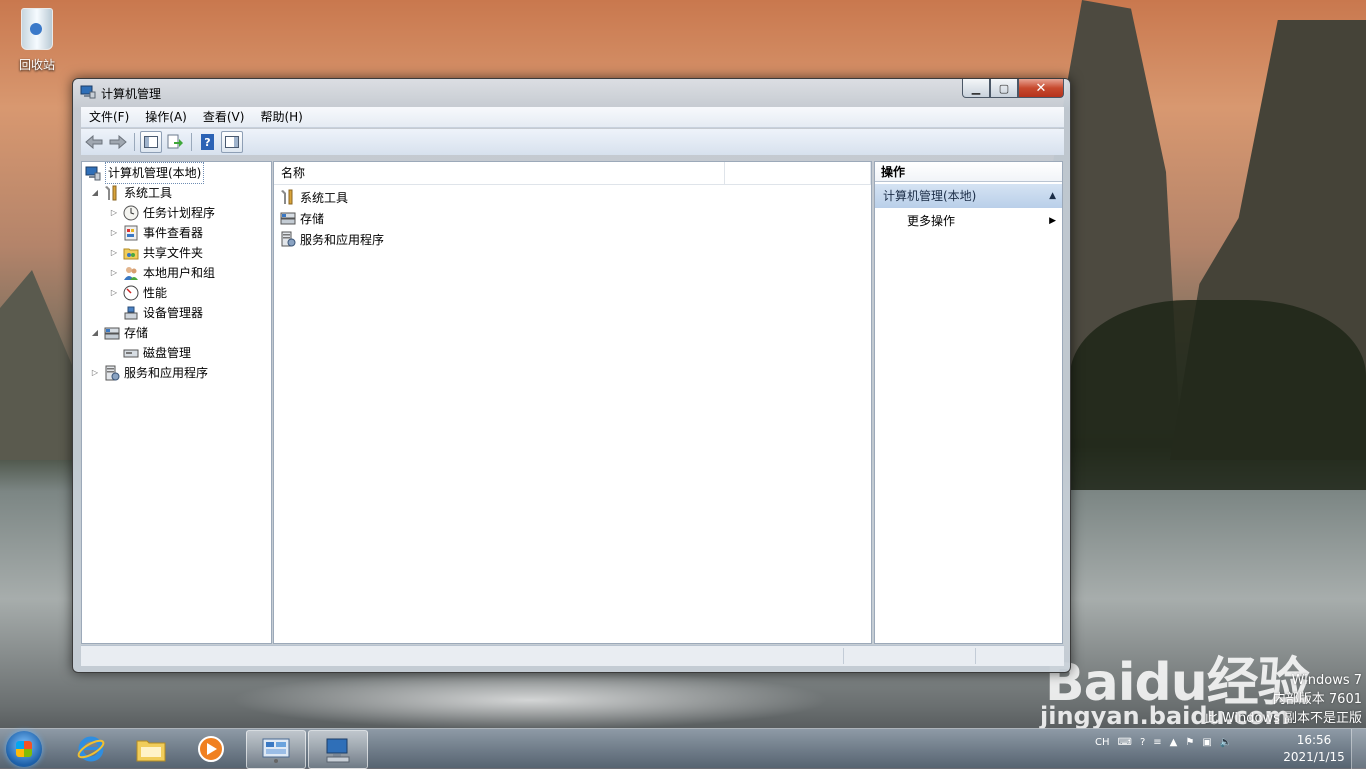 This screenshot has width=1366, height=769. Describe the element at coordinates (1019, 656) in the screenshot. I see `status-cell` at that location.